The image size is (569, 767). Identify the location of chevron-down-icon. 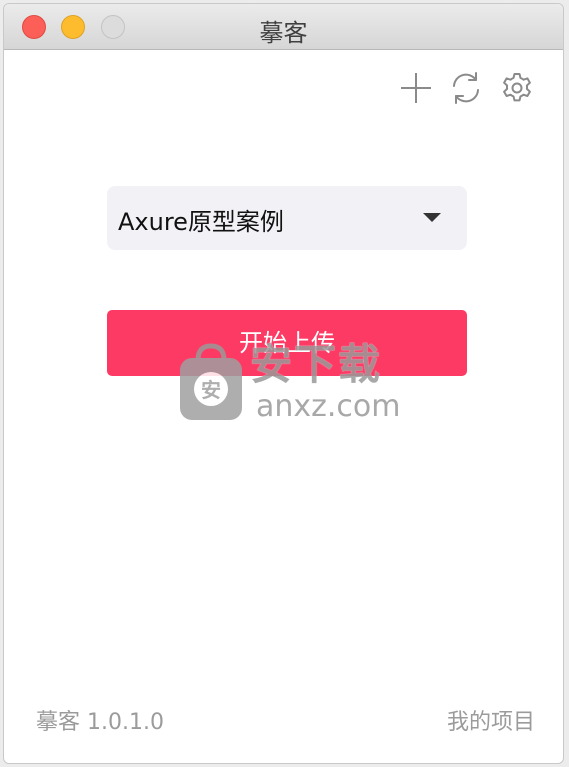
(432, 217).